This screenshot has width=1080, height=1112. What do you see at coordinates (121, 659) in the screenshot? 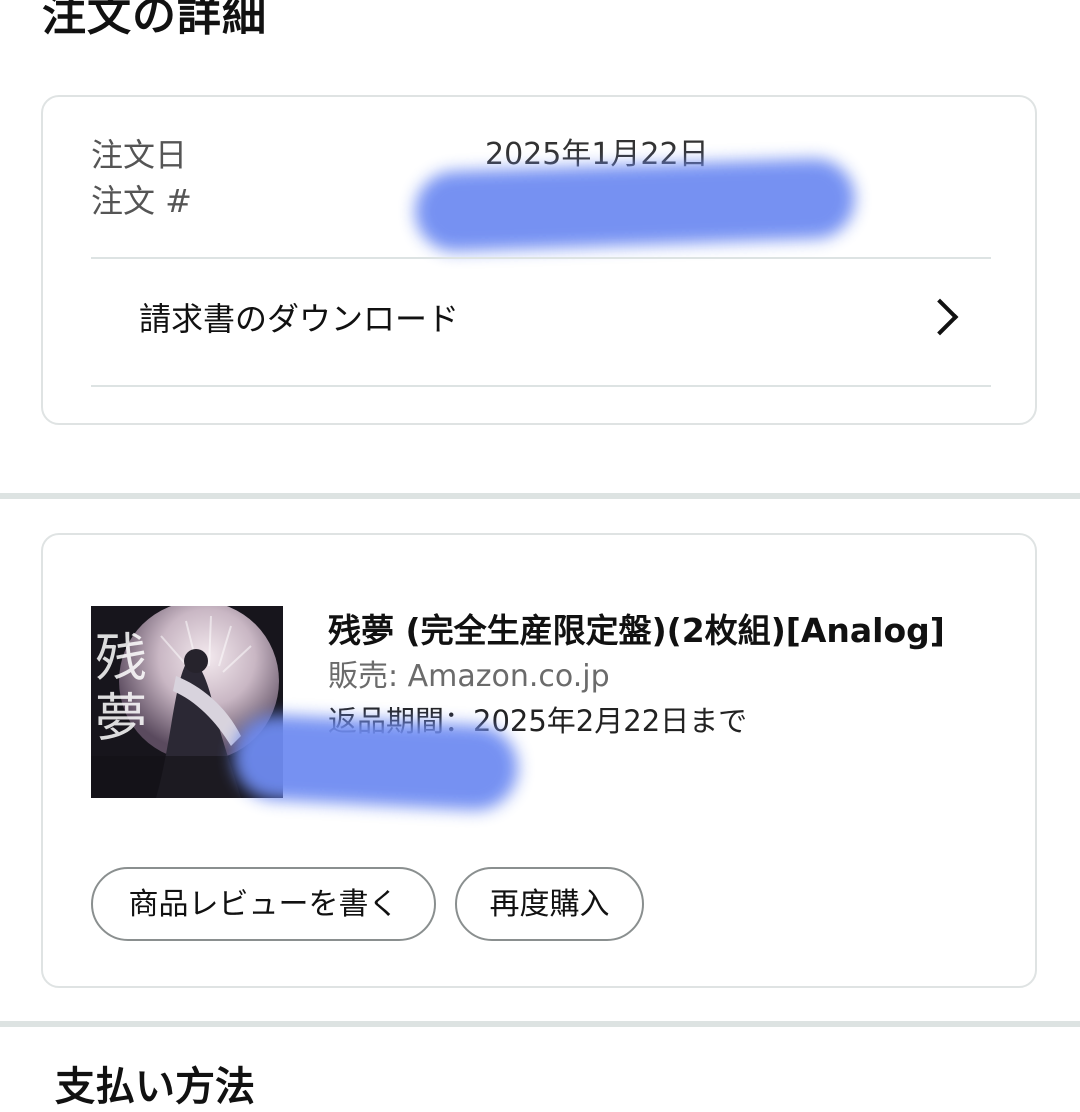
I see `cover-title-char-1: 残` at bounding box center [121, 659].